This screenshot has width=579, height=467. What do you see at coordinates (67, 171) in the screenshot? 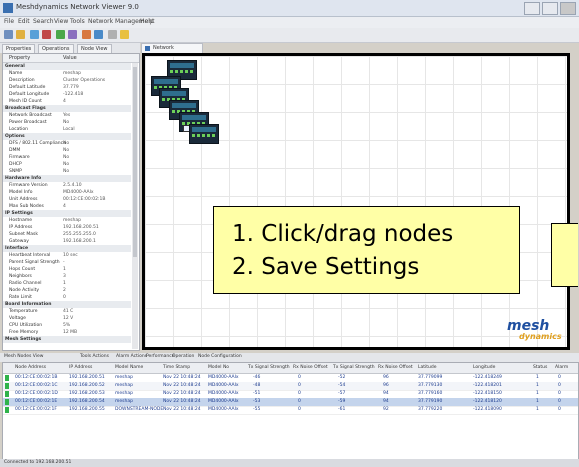
I see `property-row: SNMP No` at bounding box center [67, 171].